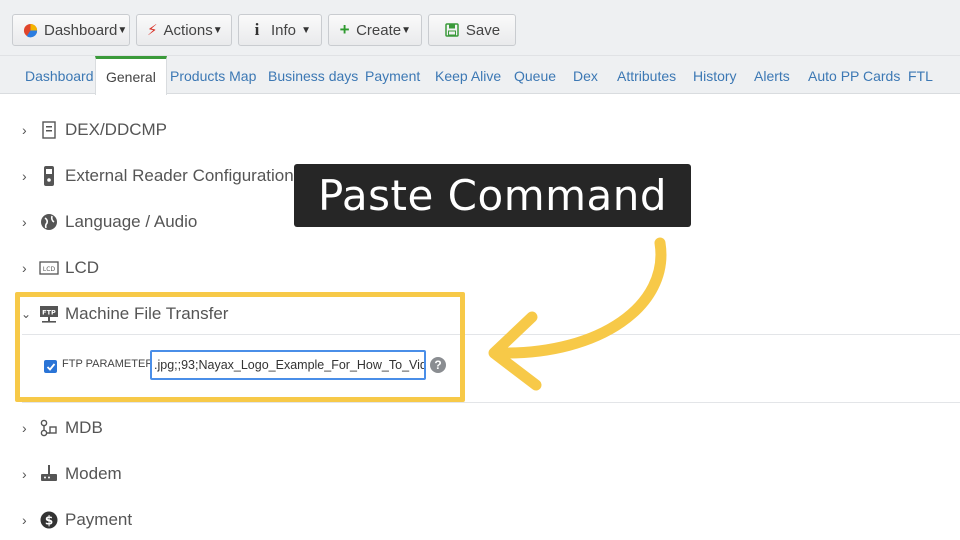 The image size is (960, 540). Describe the element at coordinates (49, 474) in the screenshot. I see `modem-icon` at that location.